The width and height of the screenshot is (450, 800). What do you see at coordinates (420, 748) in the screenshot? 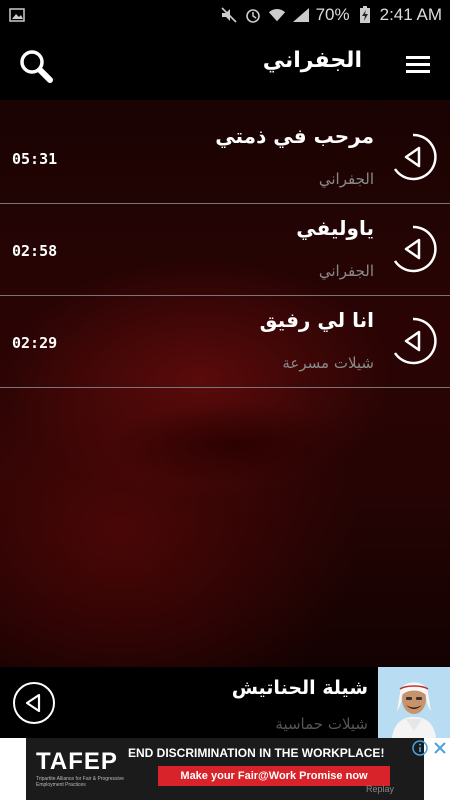
I see `ad-info-icon` at bounding box center [420, 748].